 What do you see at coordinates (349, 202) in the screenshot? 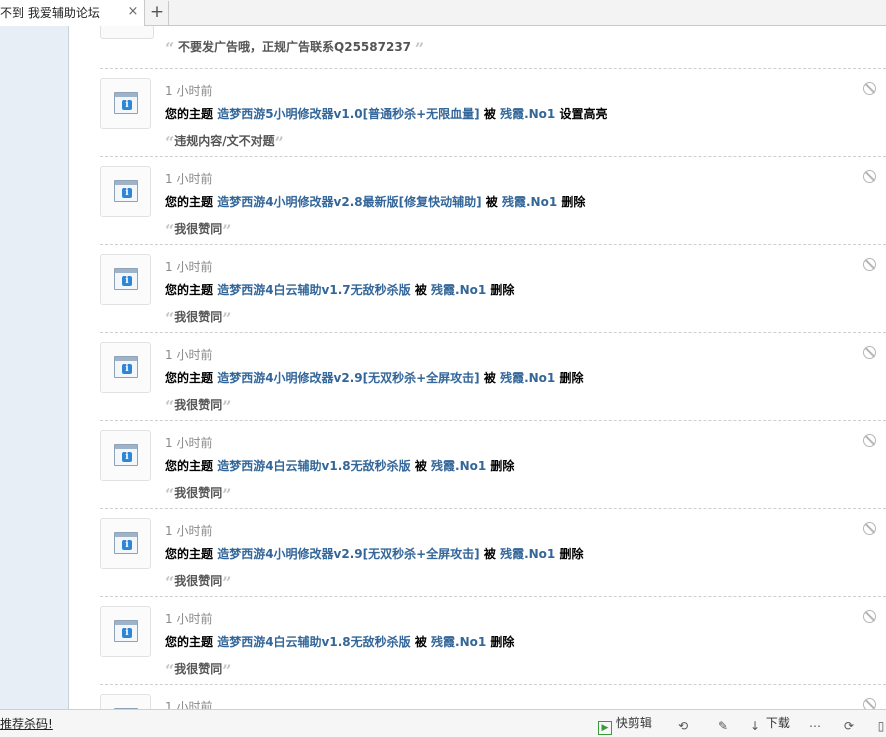
I see `topic-link: 造梦西游4小明修改器v2.8最新版[修复快动辅助]` at bounding box center [349, 202].